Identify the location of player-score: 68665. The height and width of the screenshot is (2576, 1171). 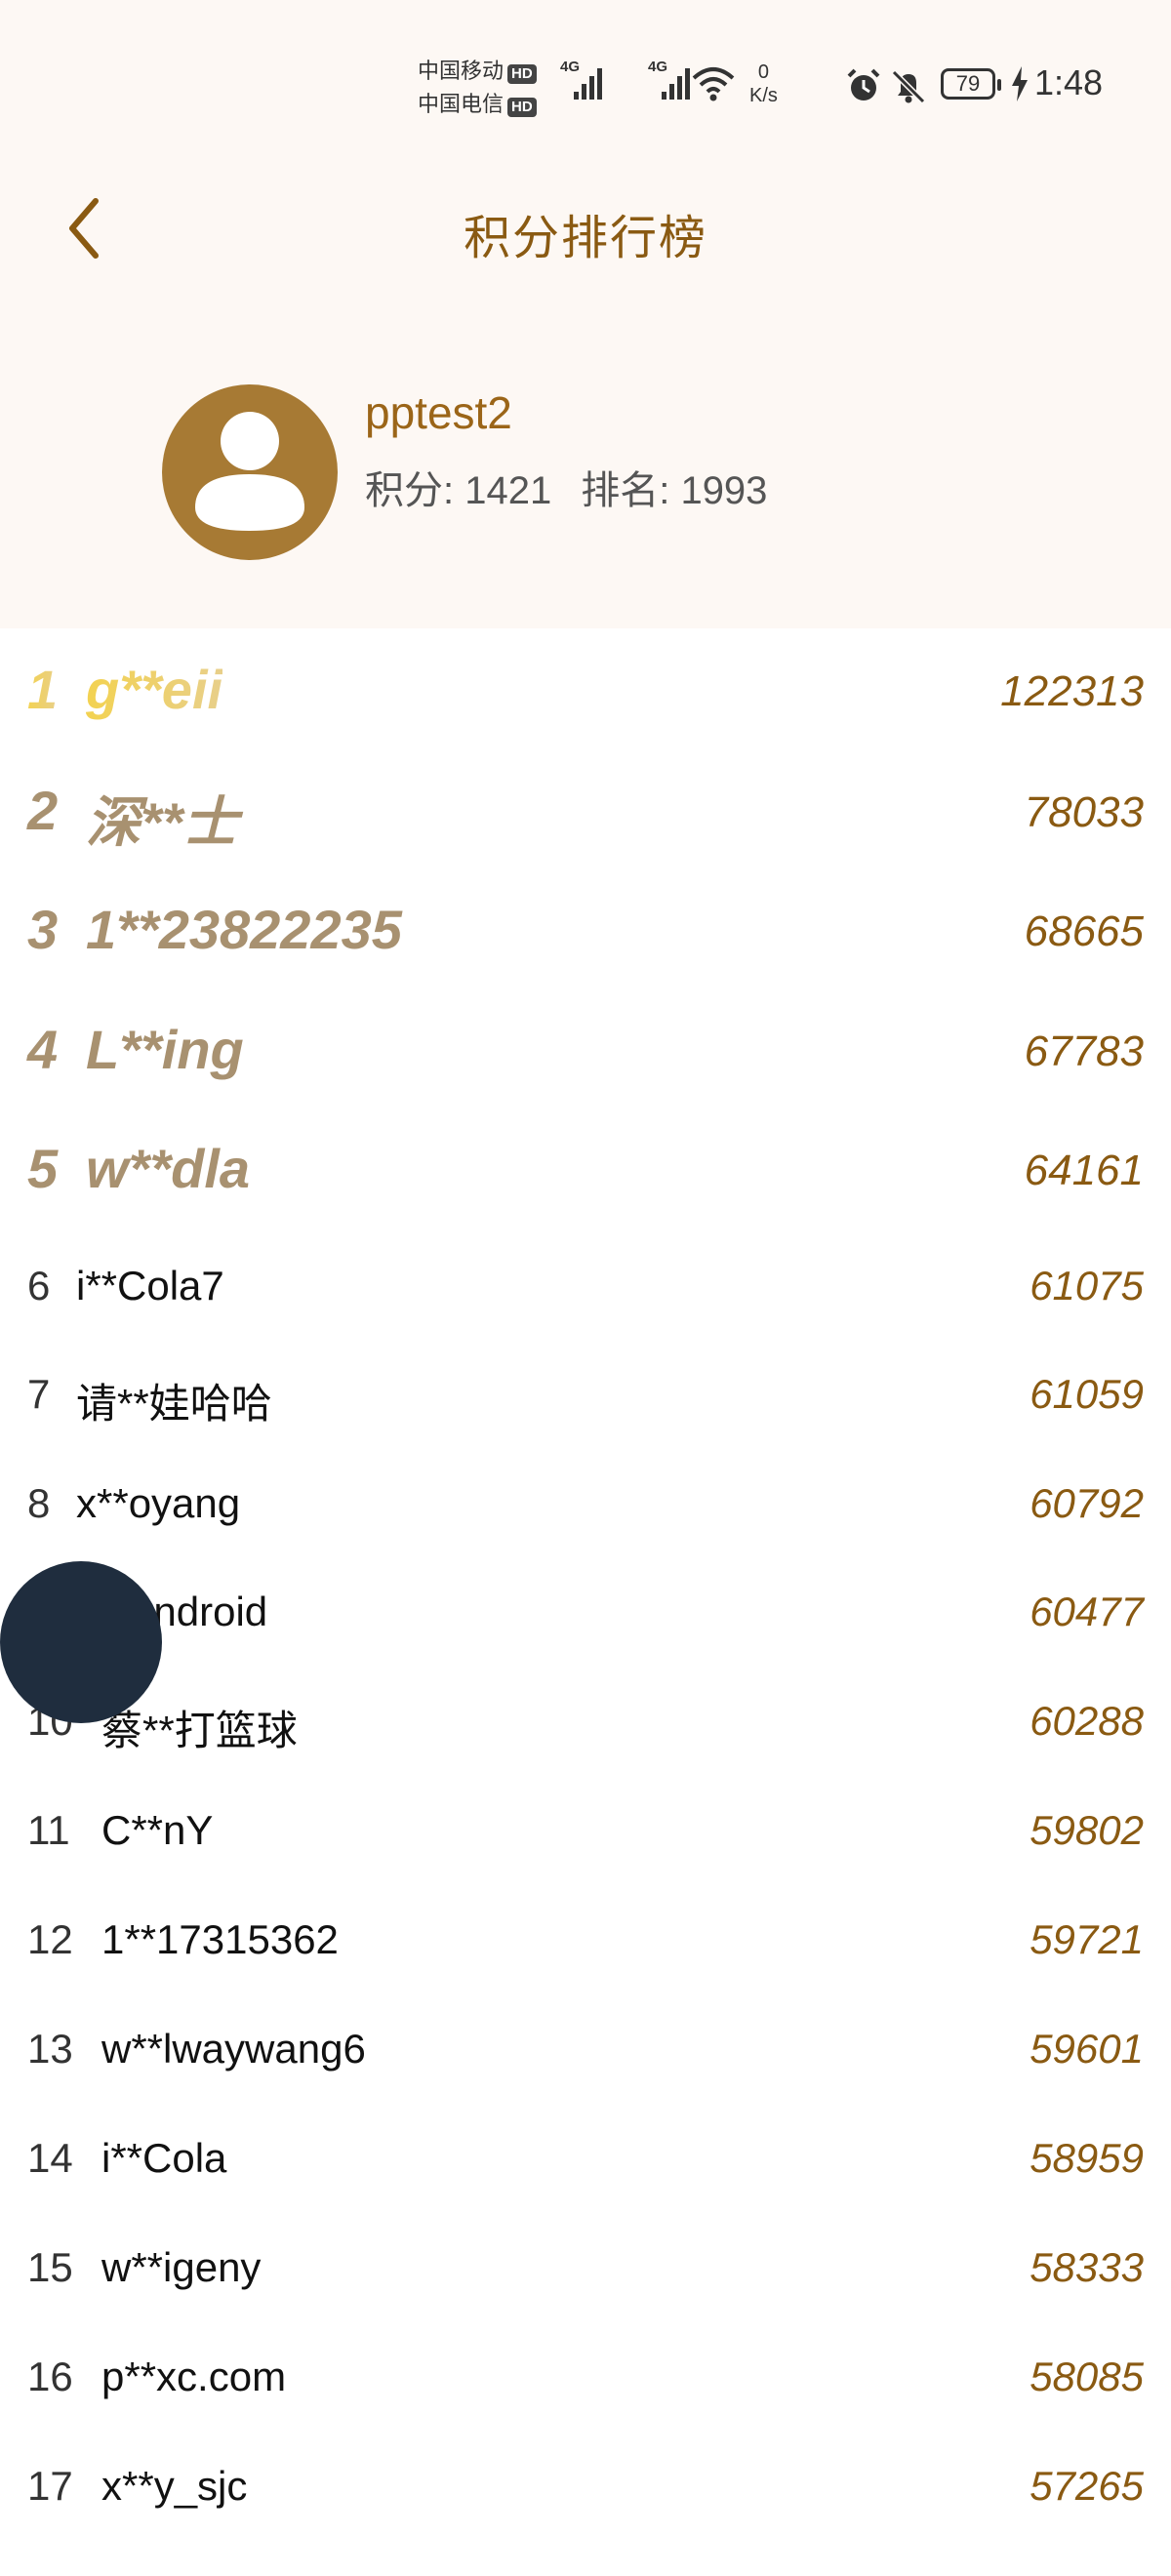
(1084, 931).